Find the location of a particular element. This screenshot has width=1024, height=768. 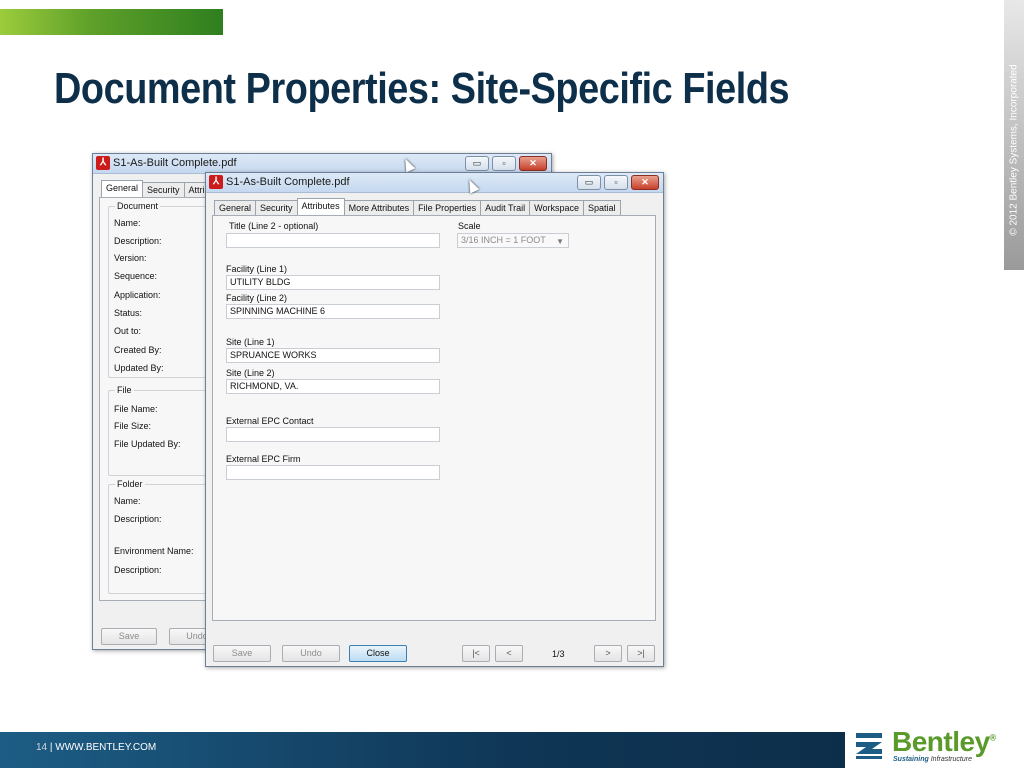

scale-value: 3/16 INCH = 1 FOOT is located at coordinates (503, 240).